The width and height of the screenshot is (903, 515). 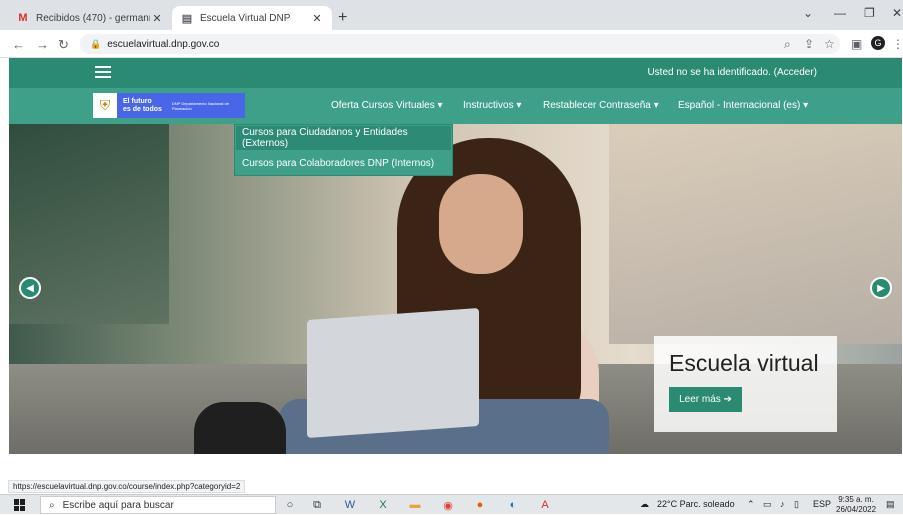 I want to click on cortana-icon: ○, so click(x=290, y=505).